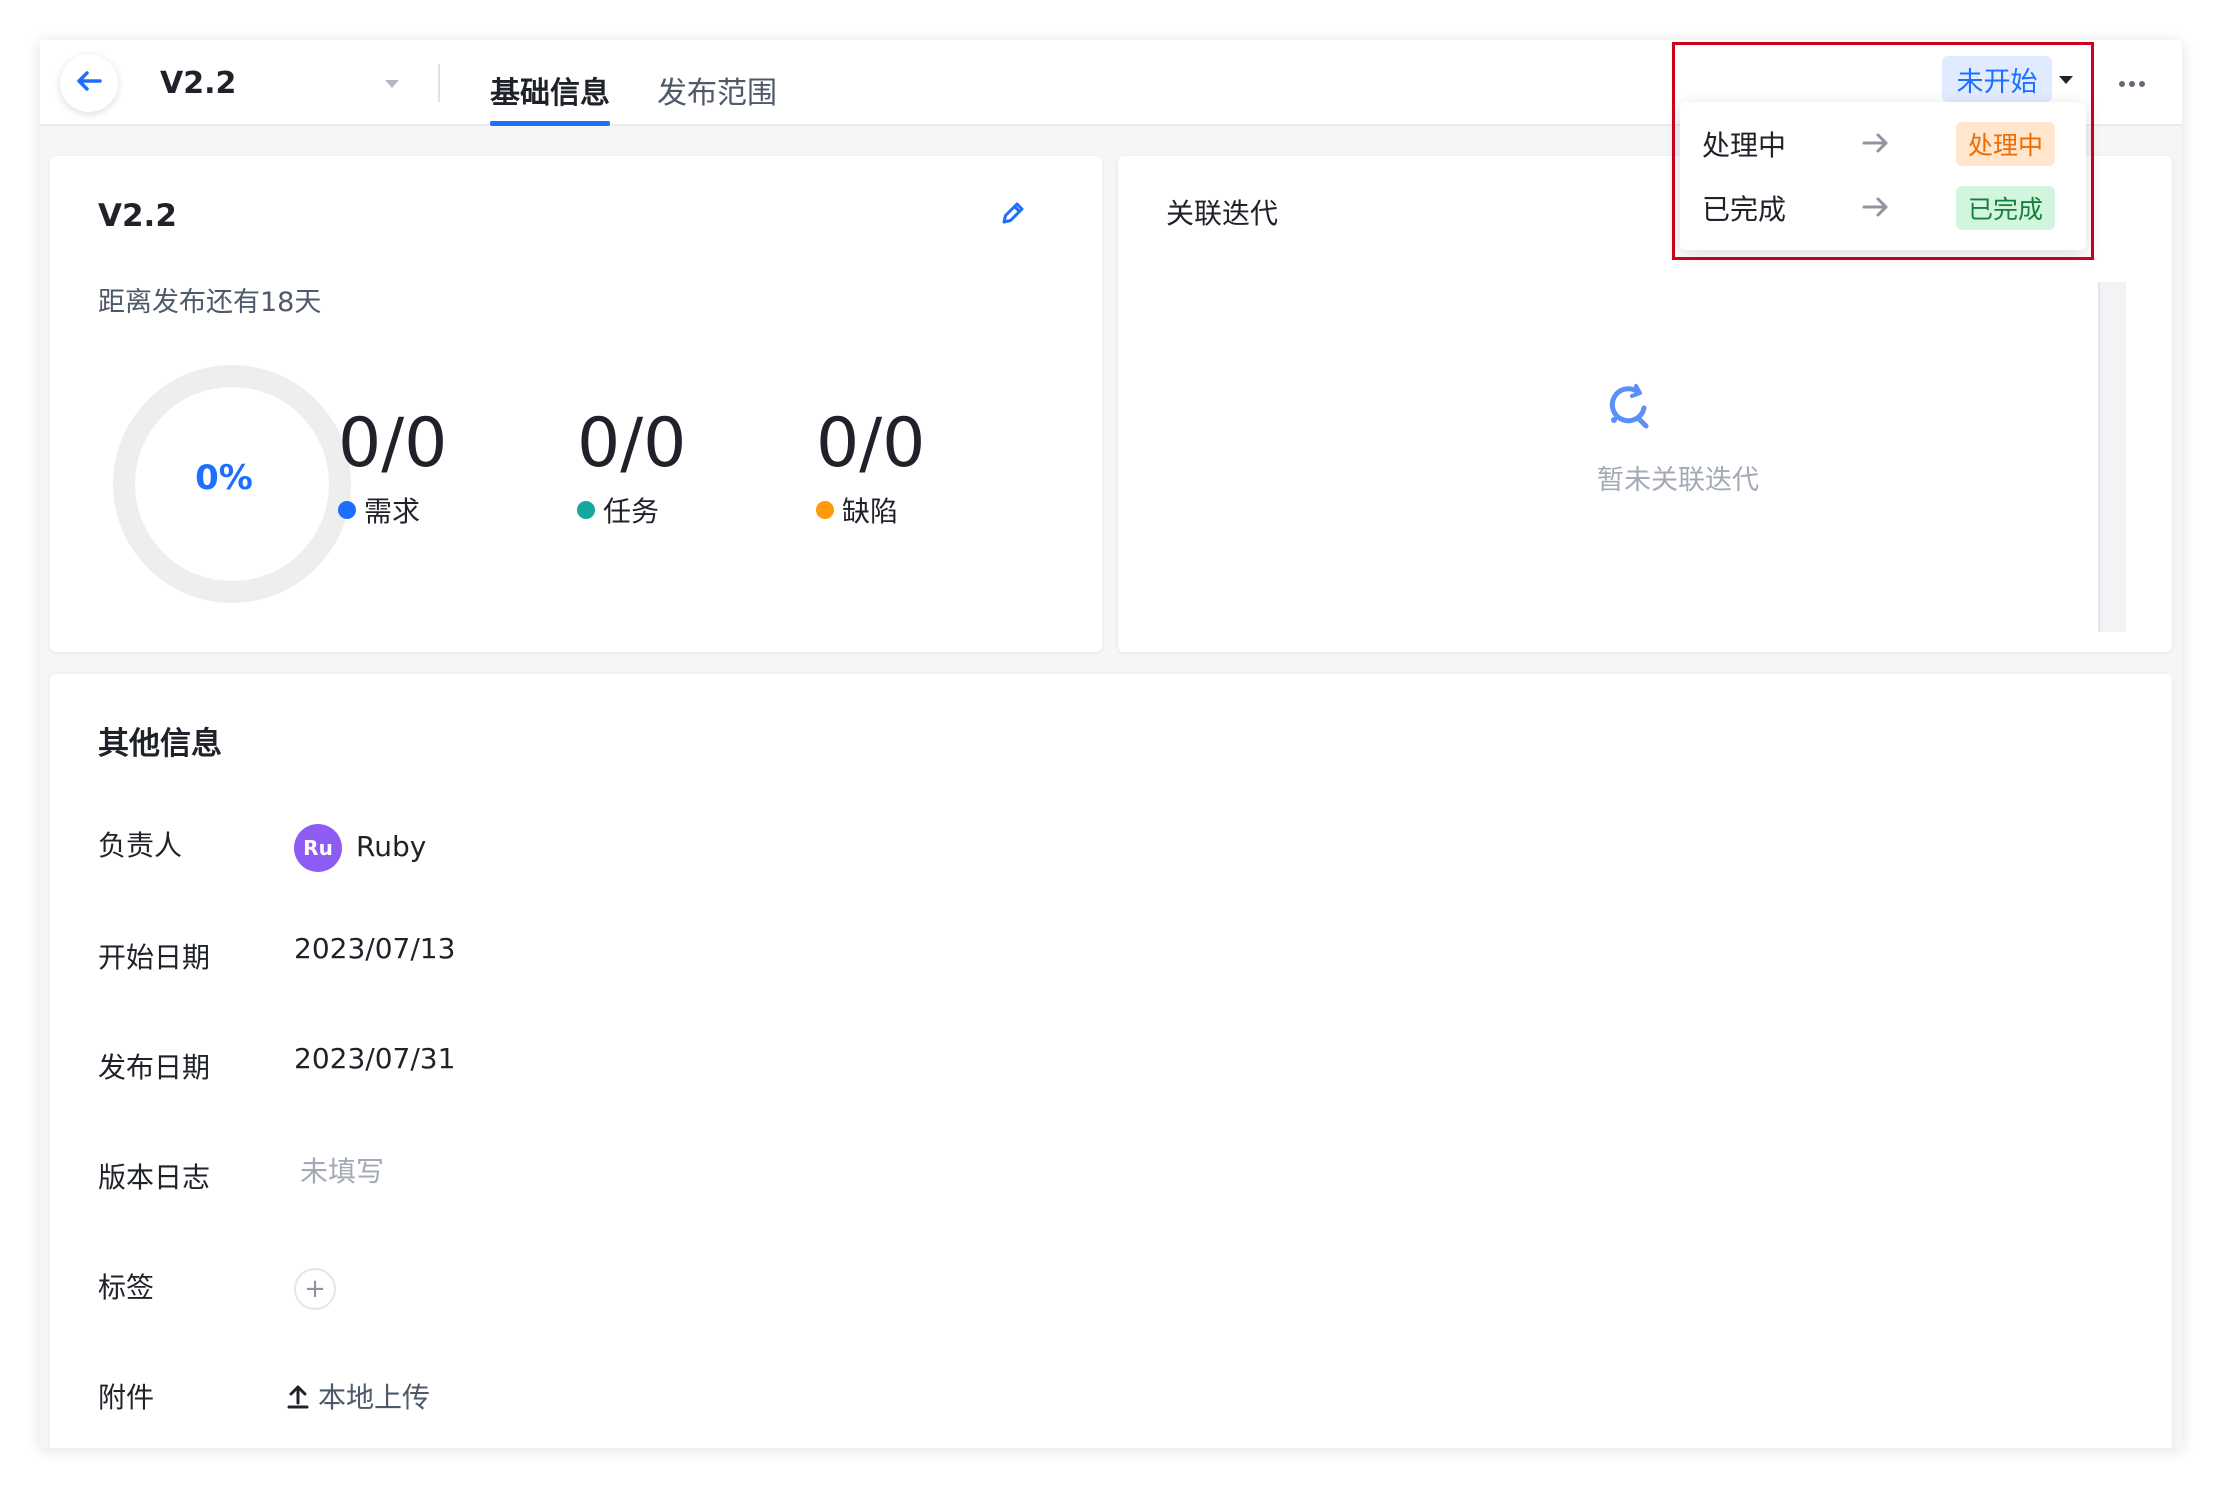 The image size is (2222, 1488). What do you see at coordinates (210, 302) in the screenshot?
I see `release-countdown: 距离发布还有18天` at bounding box center [210, 302].